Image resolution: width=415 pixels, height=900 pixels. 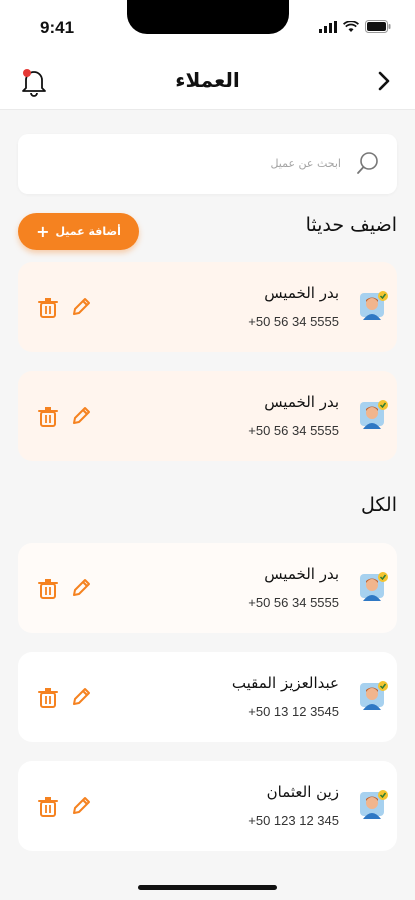 I want to click on customer-name: عبدالعزيز المقيب, so click(x=285, y=683).